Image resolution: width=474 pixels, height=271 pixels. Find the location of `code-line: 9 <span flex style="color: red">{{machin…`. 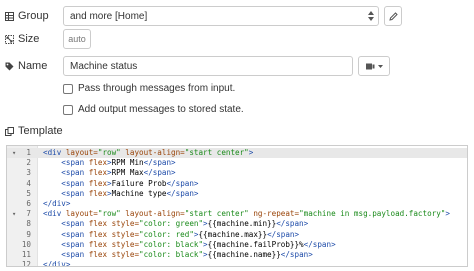

code-line: 9 <span flex style="color: red">{{machin… is located at coordinates (237, 235).